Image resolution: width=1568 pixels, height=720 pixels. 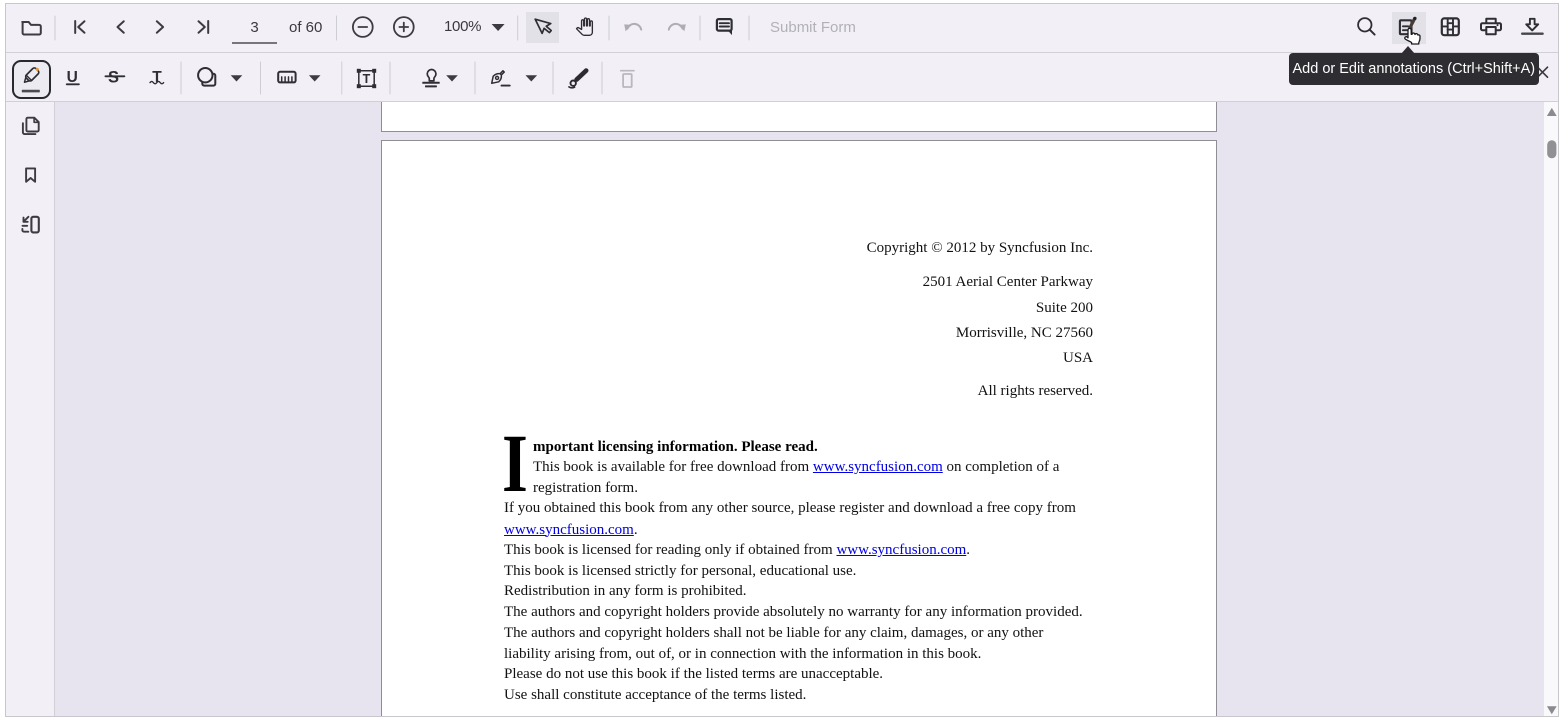 I want to click on svg-text: T, so click(x=367, y=79).